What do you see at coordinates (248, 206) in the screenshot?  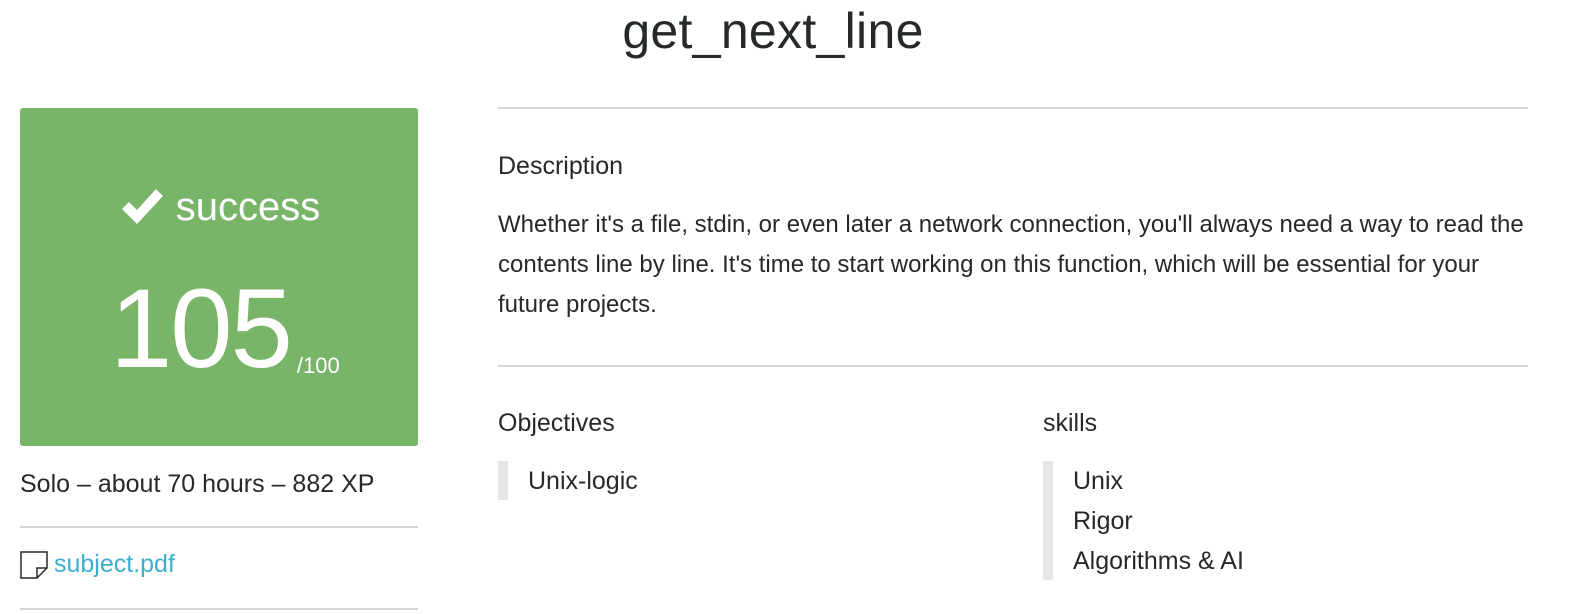 I see `status-label: success` at bounding box center [248, 206].